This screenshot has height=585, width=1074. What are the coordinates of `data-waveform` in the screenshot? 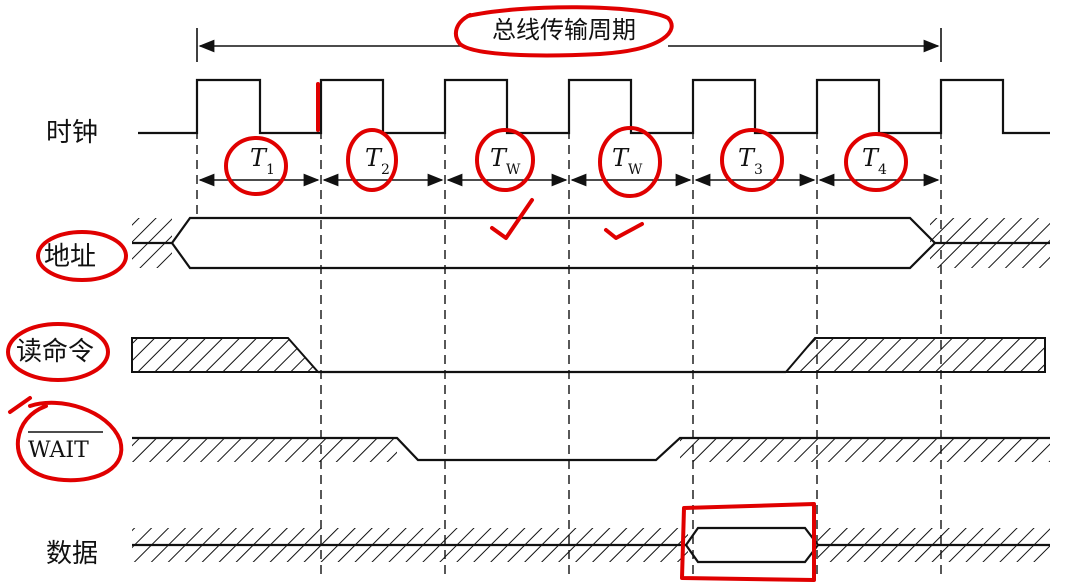 It's located at (591, 545).